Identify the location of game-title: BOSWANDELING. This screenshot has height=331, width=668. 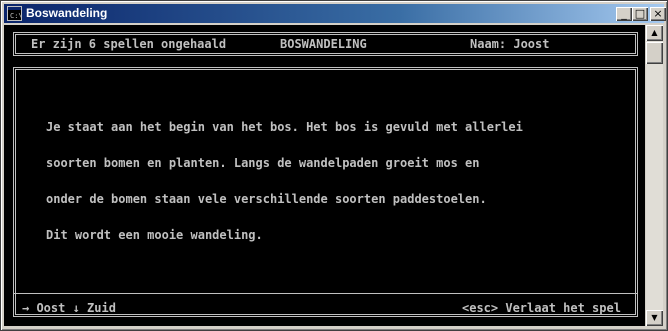
(323, 44).